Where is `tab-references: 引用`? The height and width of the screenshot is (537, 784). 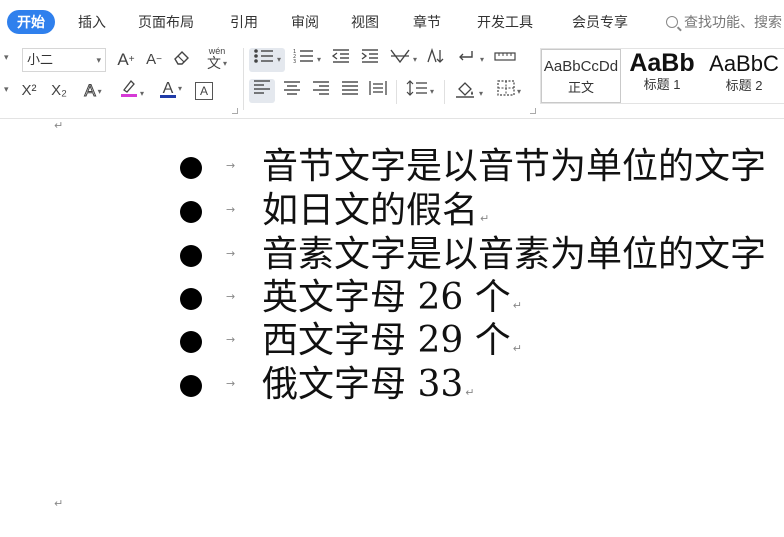 tab-references: 引用 is located at coordinates (244, 22).